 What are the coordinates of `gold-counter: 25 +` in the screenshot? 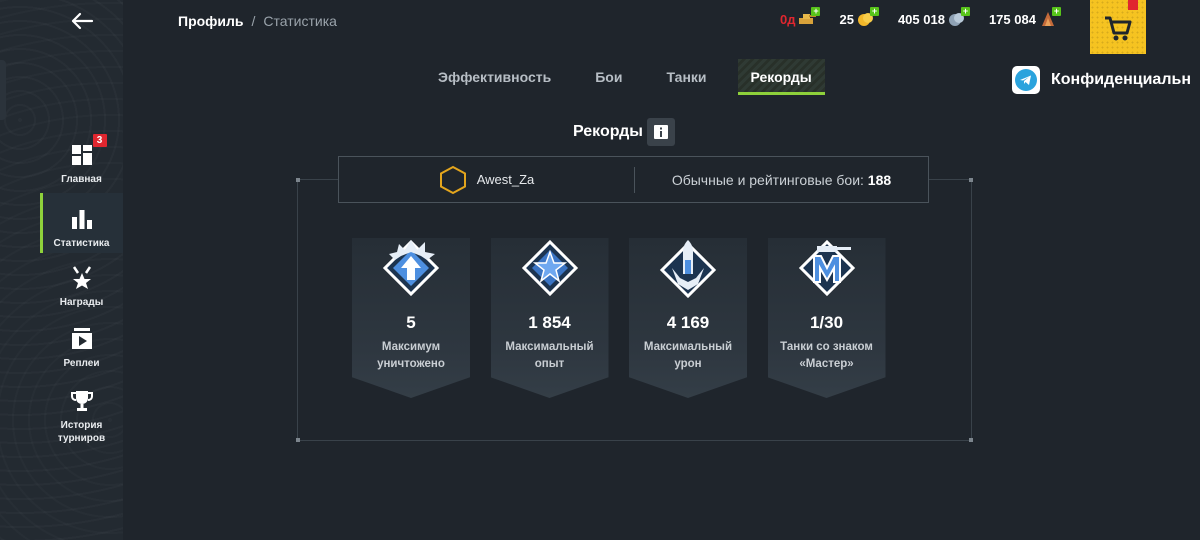 It's located at (859, 17).